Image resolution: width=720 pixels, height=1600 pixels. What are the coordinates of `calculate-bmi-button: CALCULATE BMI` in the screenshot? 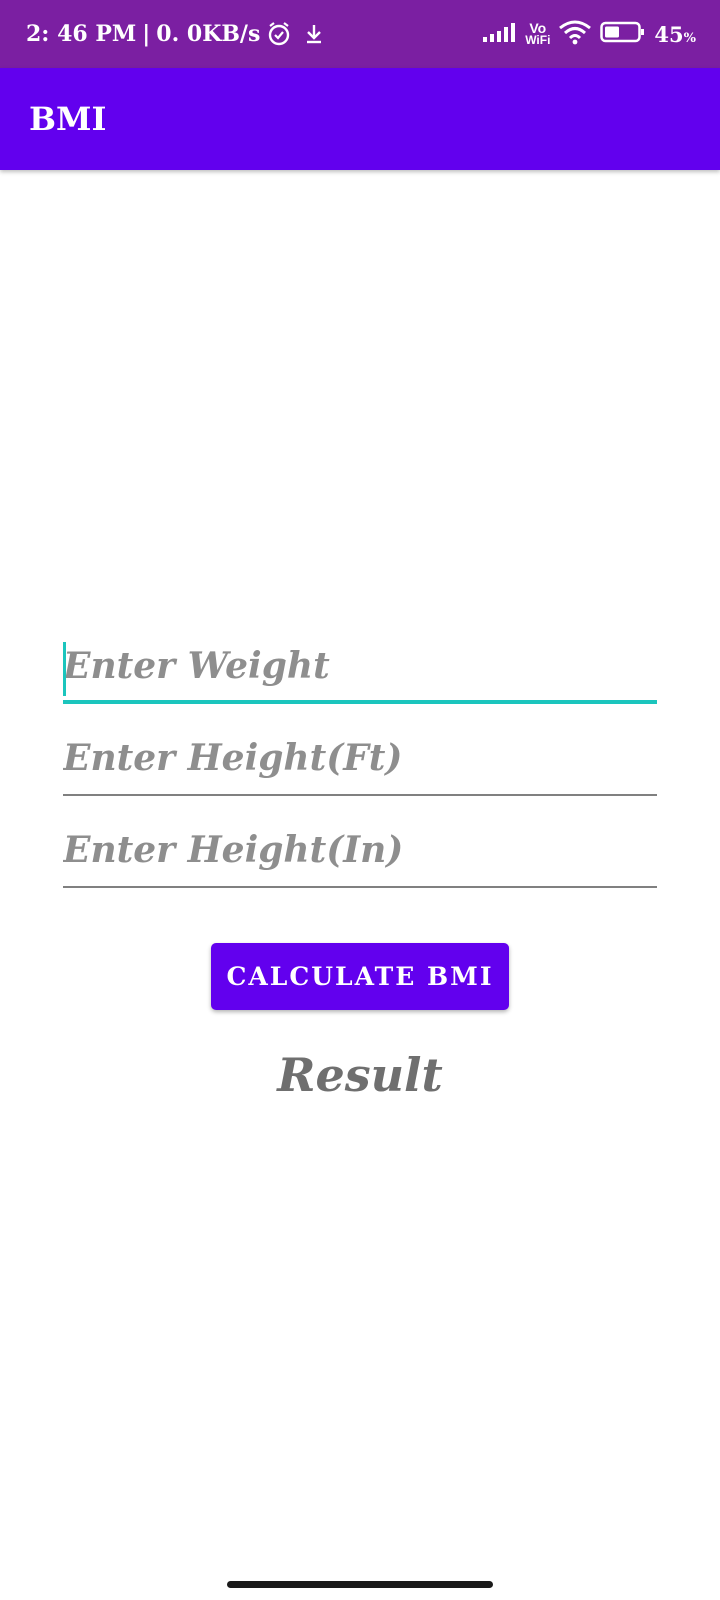 It's located at (360, 976).